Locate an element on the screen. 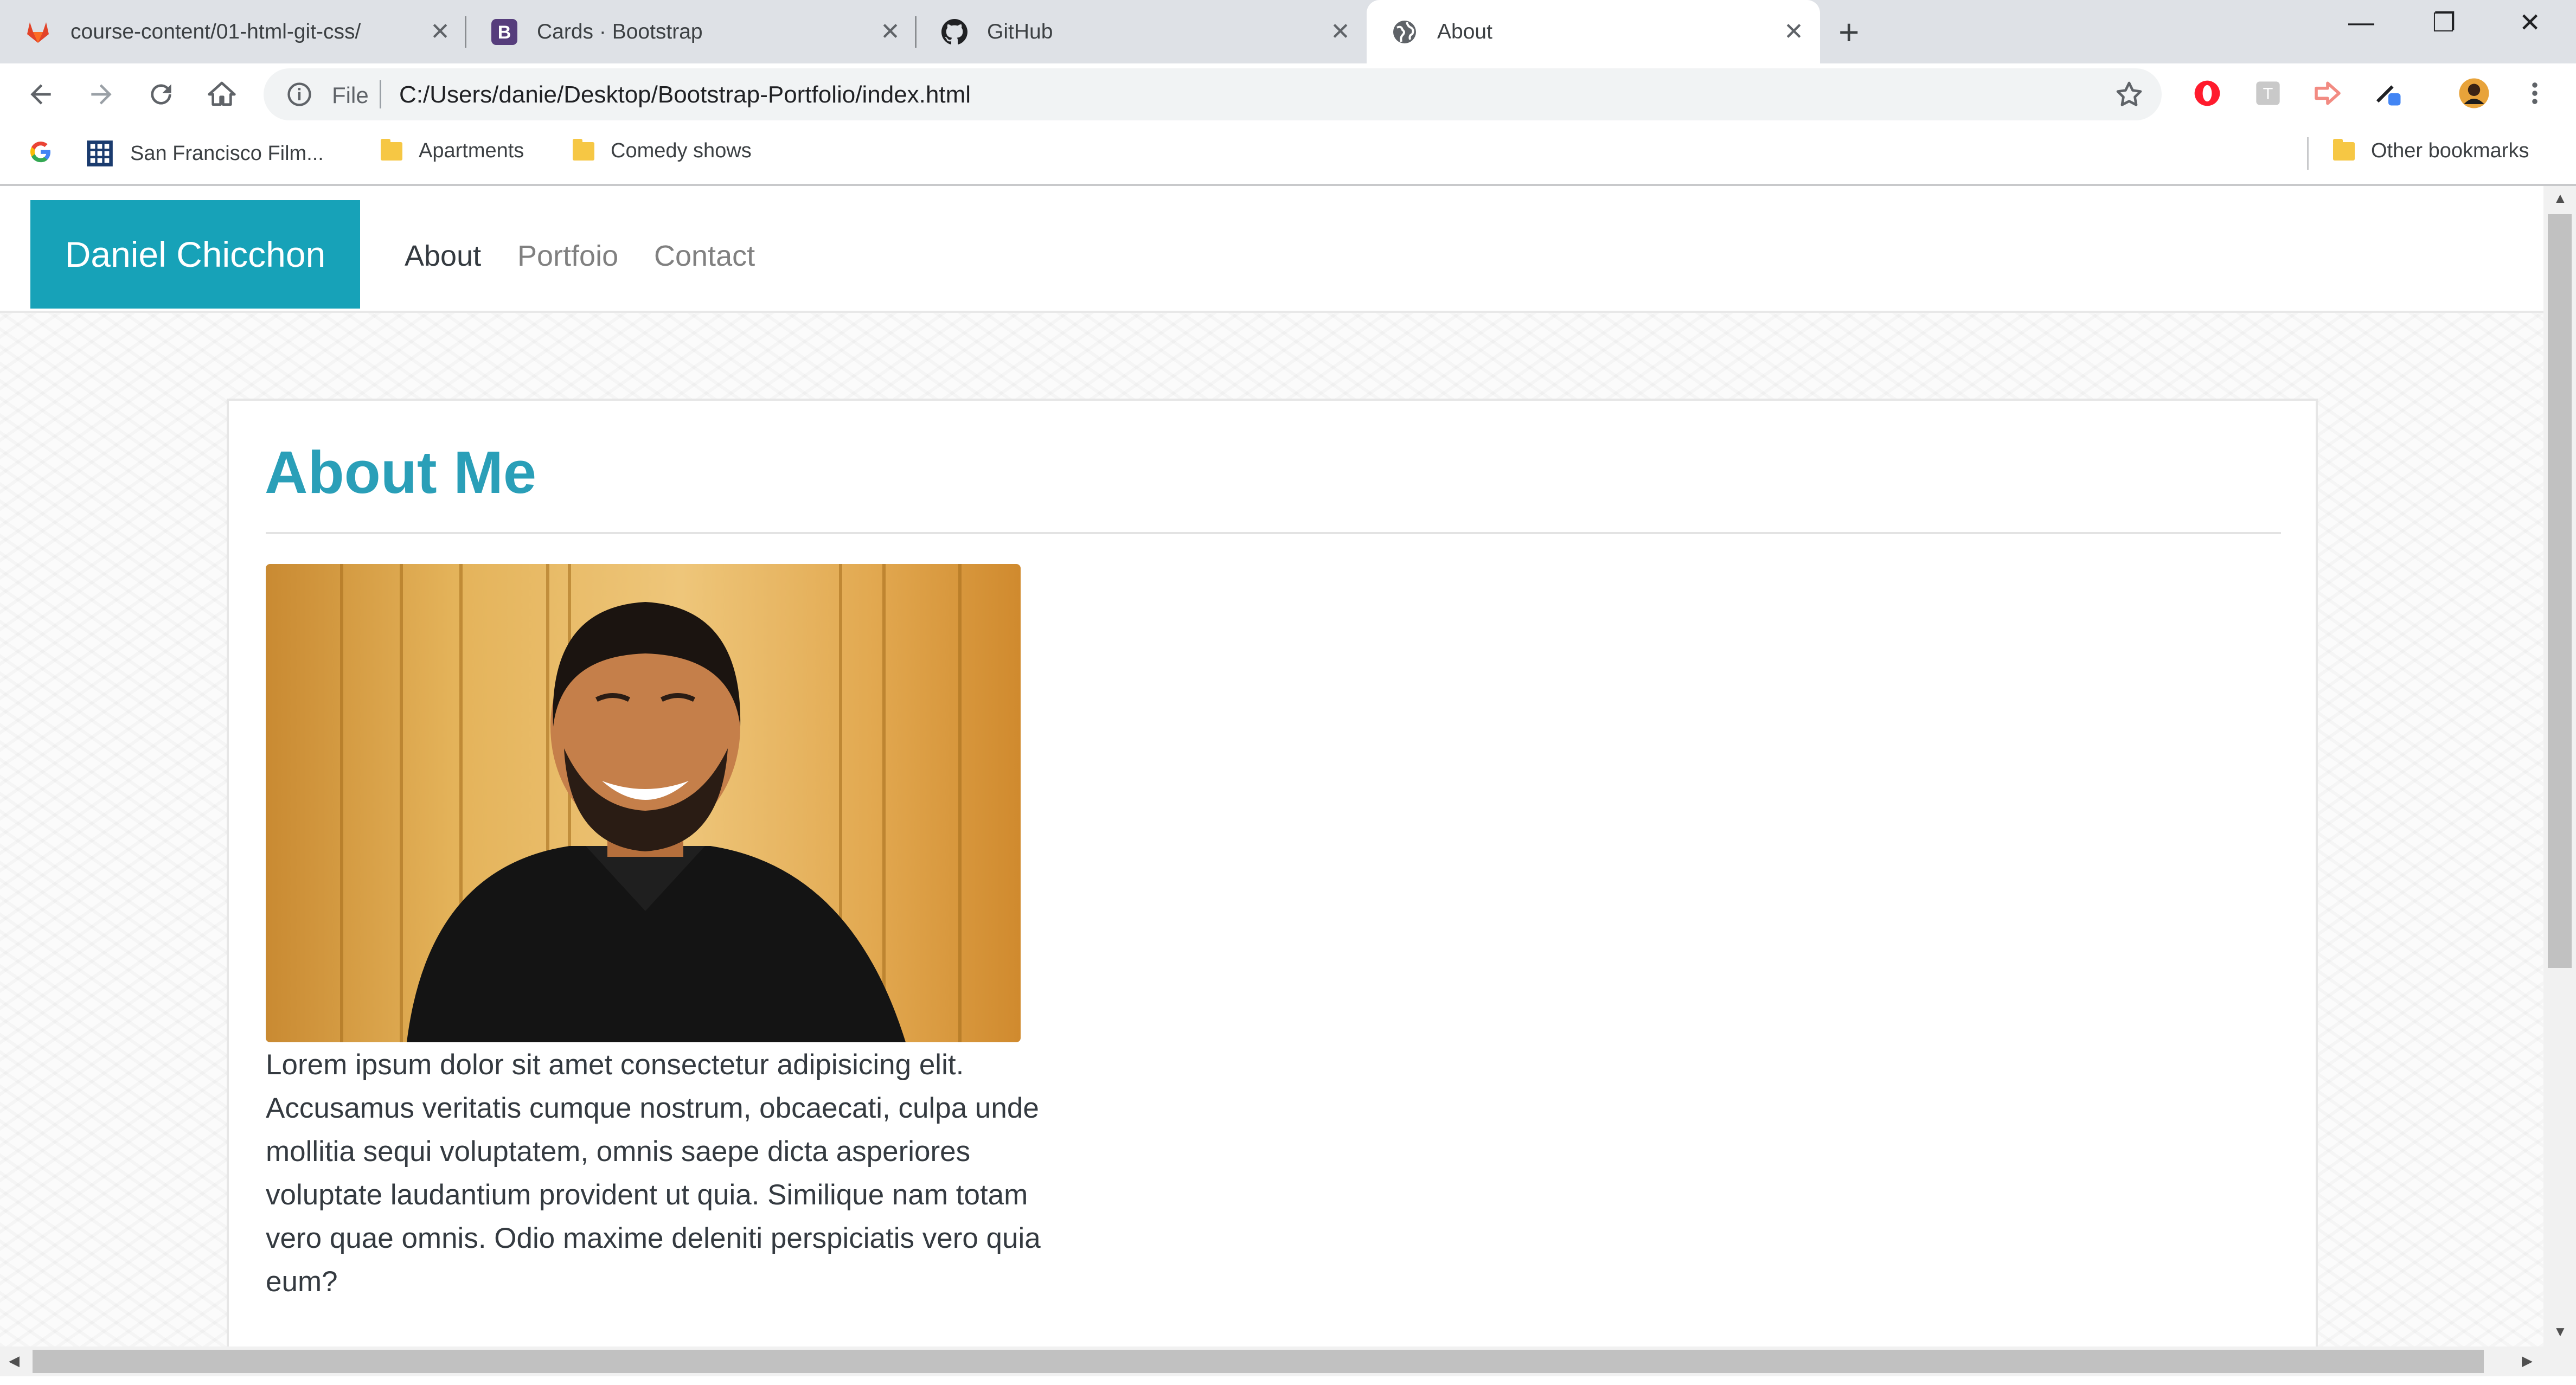 Image resolution: width=2576 pixels, height=1385 pixels. bookmark-comedy-shows: Comedy shows is located at coordinates (662, 150).